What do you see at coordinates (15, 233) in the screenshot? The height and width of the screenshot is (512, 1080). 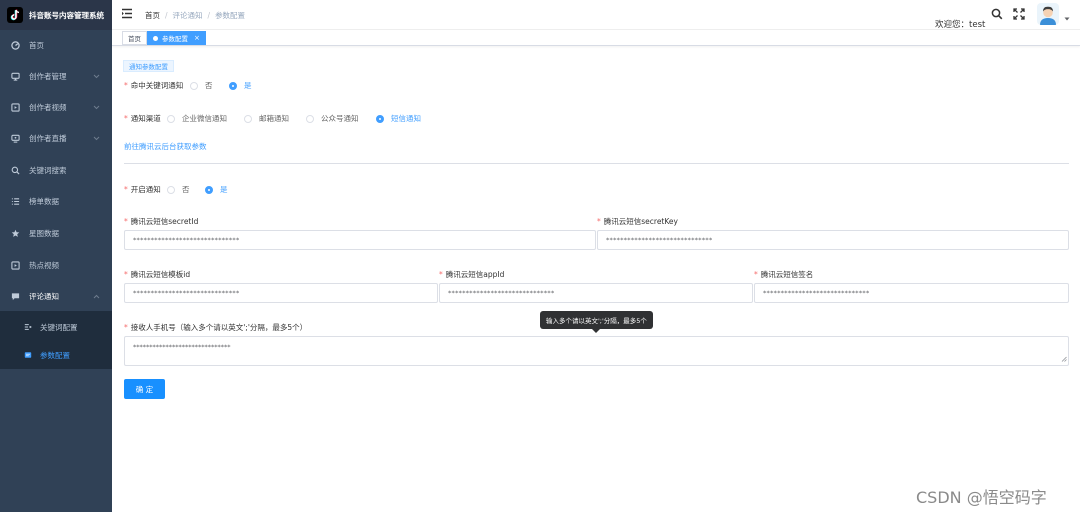 I see `star-icon` at bounding box center [15, 233].